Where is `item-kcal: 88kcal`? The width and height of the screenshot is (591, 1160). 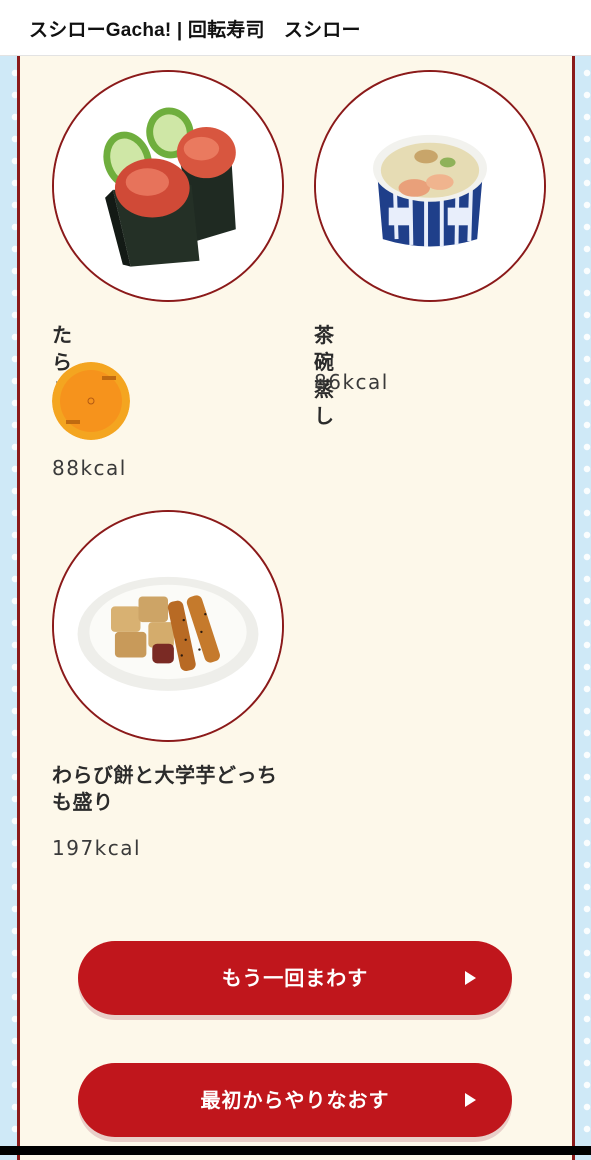
item-kcal: 88kcal is located at coordinates (89, 468).